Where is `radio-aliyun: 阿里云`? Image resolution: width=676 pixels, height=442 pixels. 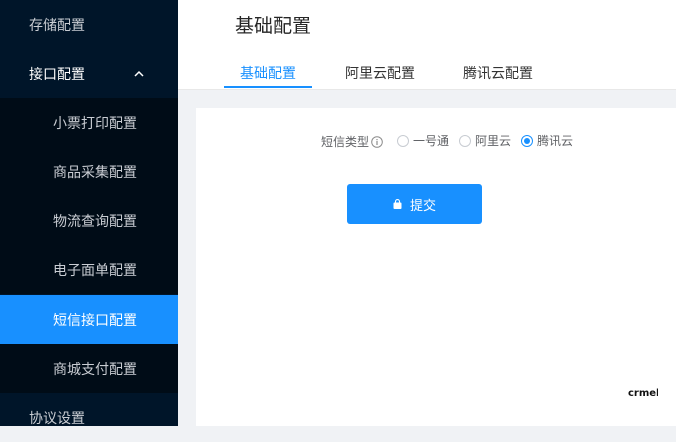 radio-aliyun: 阿里云 is located at coordinates (485, 140).